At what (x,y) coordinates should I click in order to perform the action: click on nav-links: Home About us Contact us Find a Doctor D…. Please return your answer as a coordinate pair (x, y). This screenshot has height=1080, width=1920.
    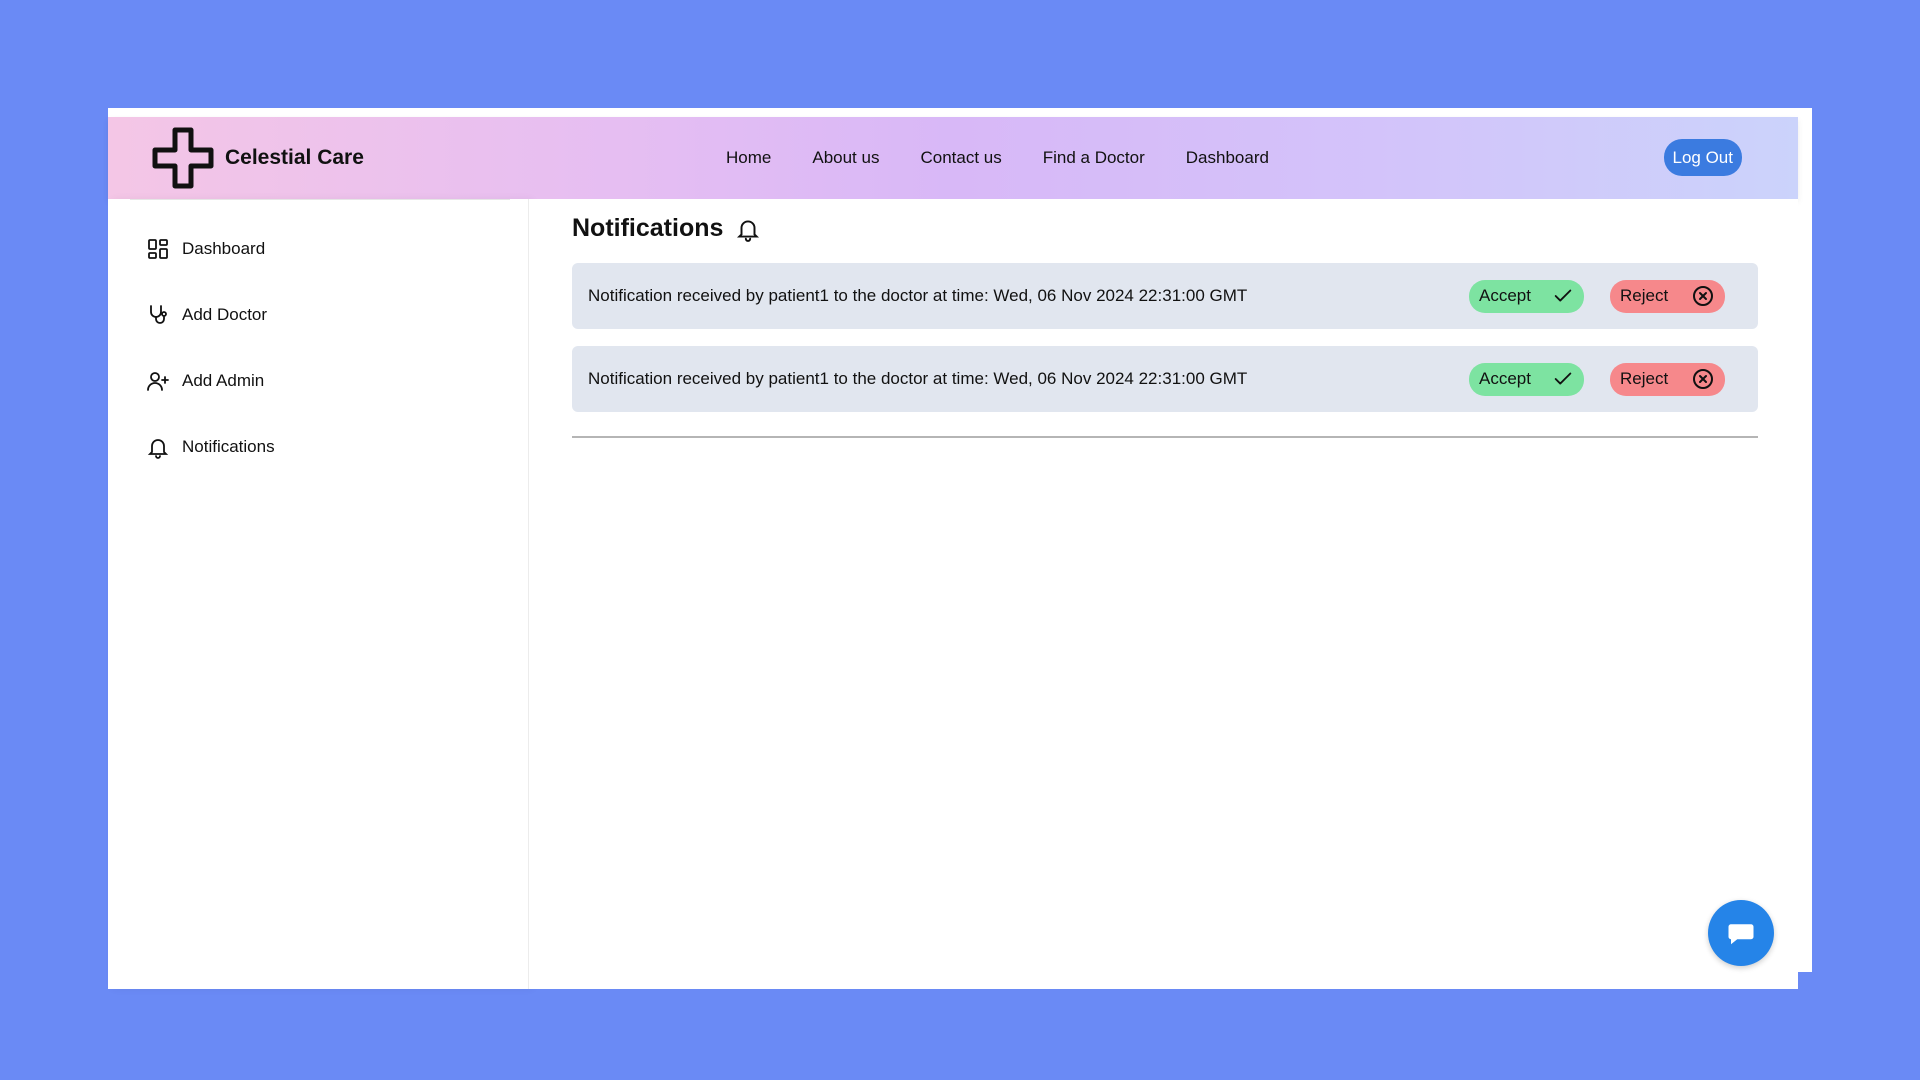
    Looking at the image, I should click on (997, 158).